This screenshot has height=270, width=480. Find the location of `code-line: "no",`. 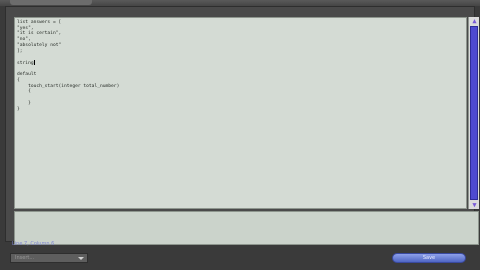

code-line: "no", is located at coordinates (24, 40).